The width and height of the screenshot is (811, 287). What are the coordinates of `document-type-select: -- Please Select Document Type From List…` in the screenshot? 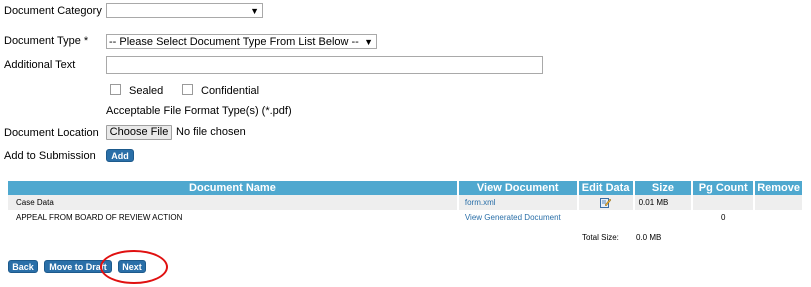 It's located at (241, 41).